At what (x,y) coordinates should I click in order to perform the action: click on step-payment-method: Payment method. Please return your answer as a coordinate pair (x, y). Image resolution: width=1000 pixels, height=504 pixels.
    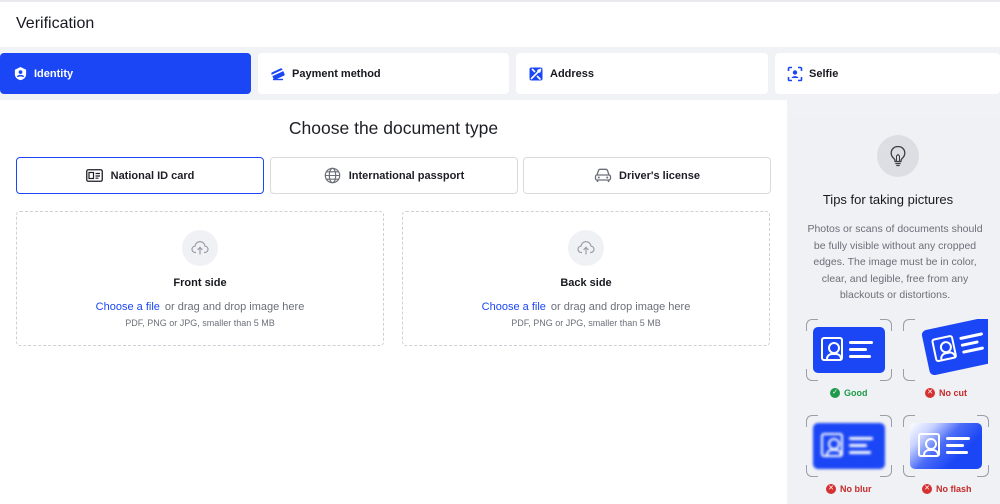
    Looking at the image, I should click on (383, 73).